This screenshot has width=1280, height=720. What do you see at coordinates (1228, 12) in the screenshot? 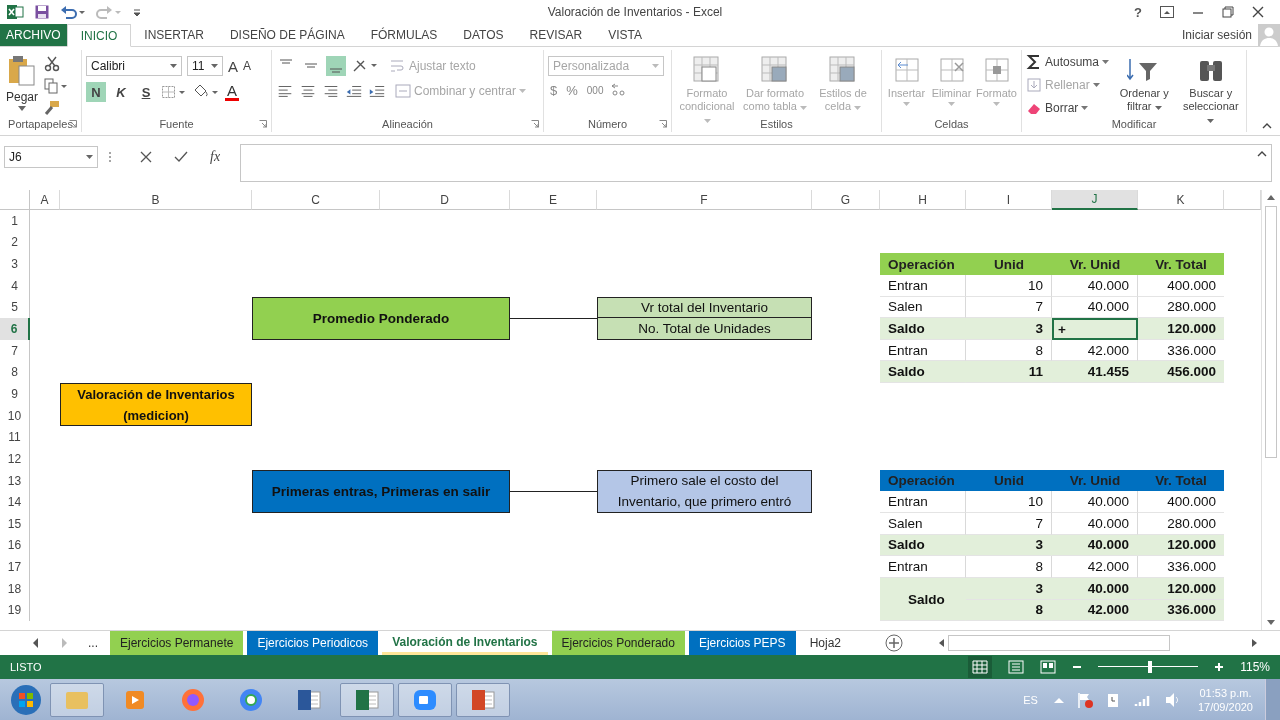
I see `restore-icon` at bounding box center [1228, 12].